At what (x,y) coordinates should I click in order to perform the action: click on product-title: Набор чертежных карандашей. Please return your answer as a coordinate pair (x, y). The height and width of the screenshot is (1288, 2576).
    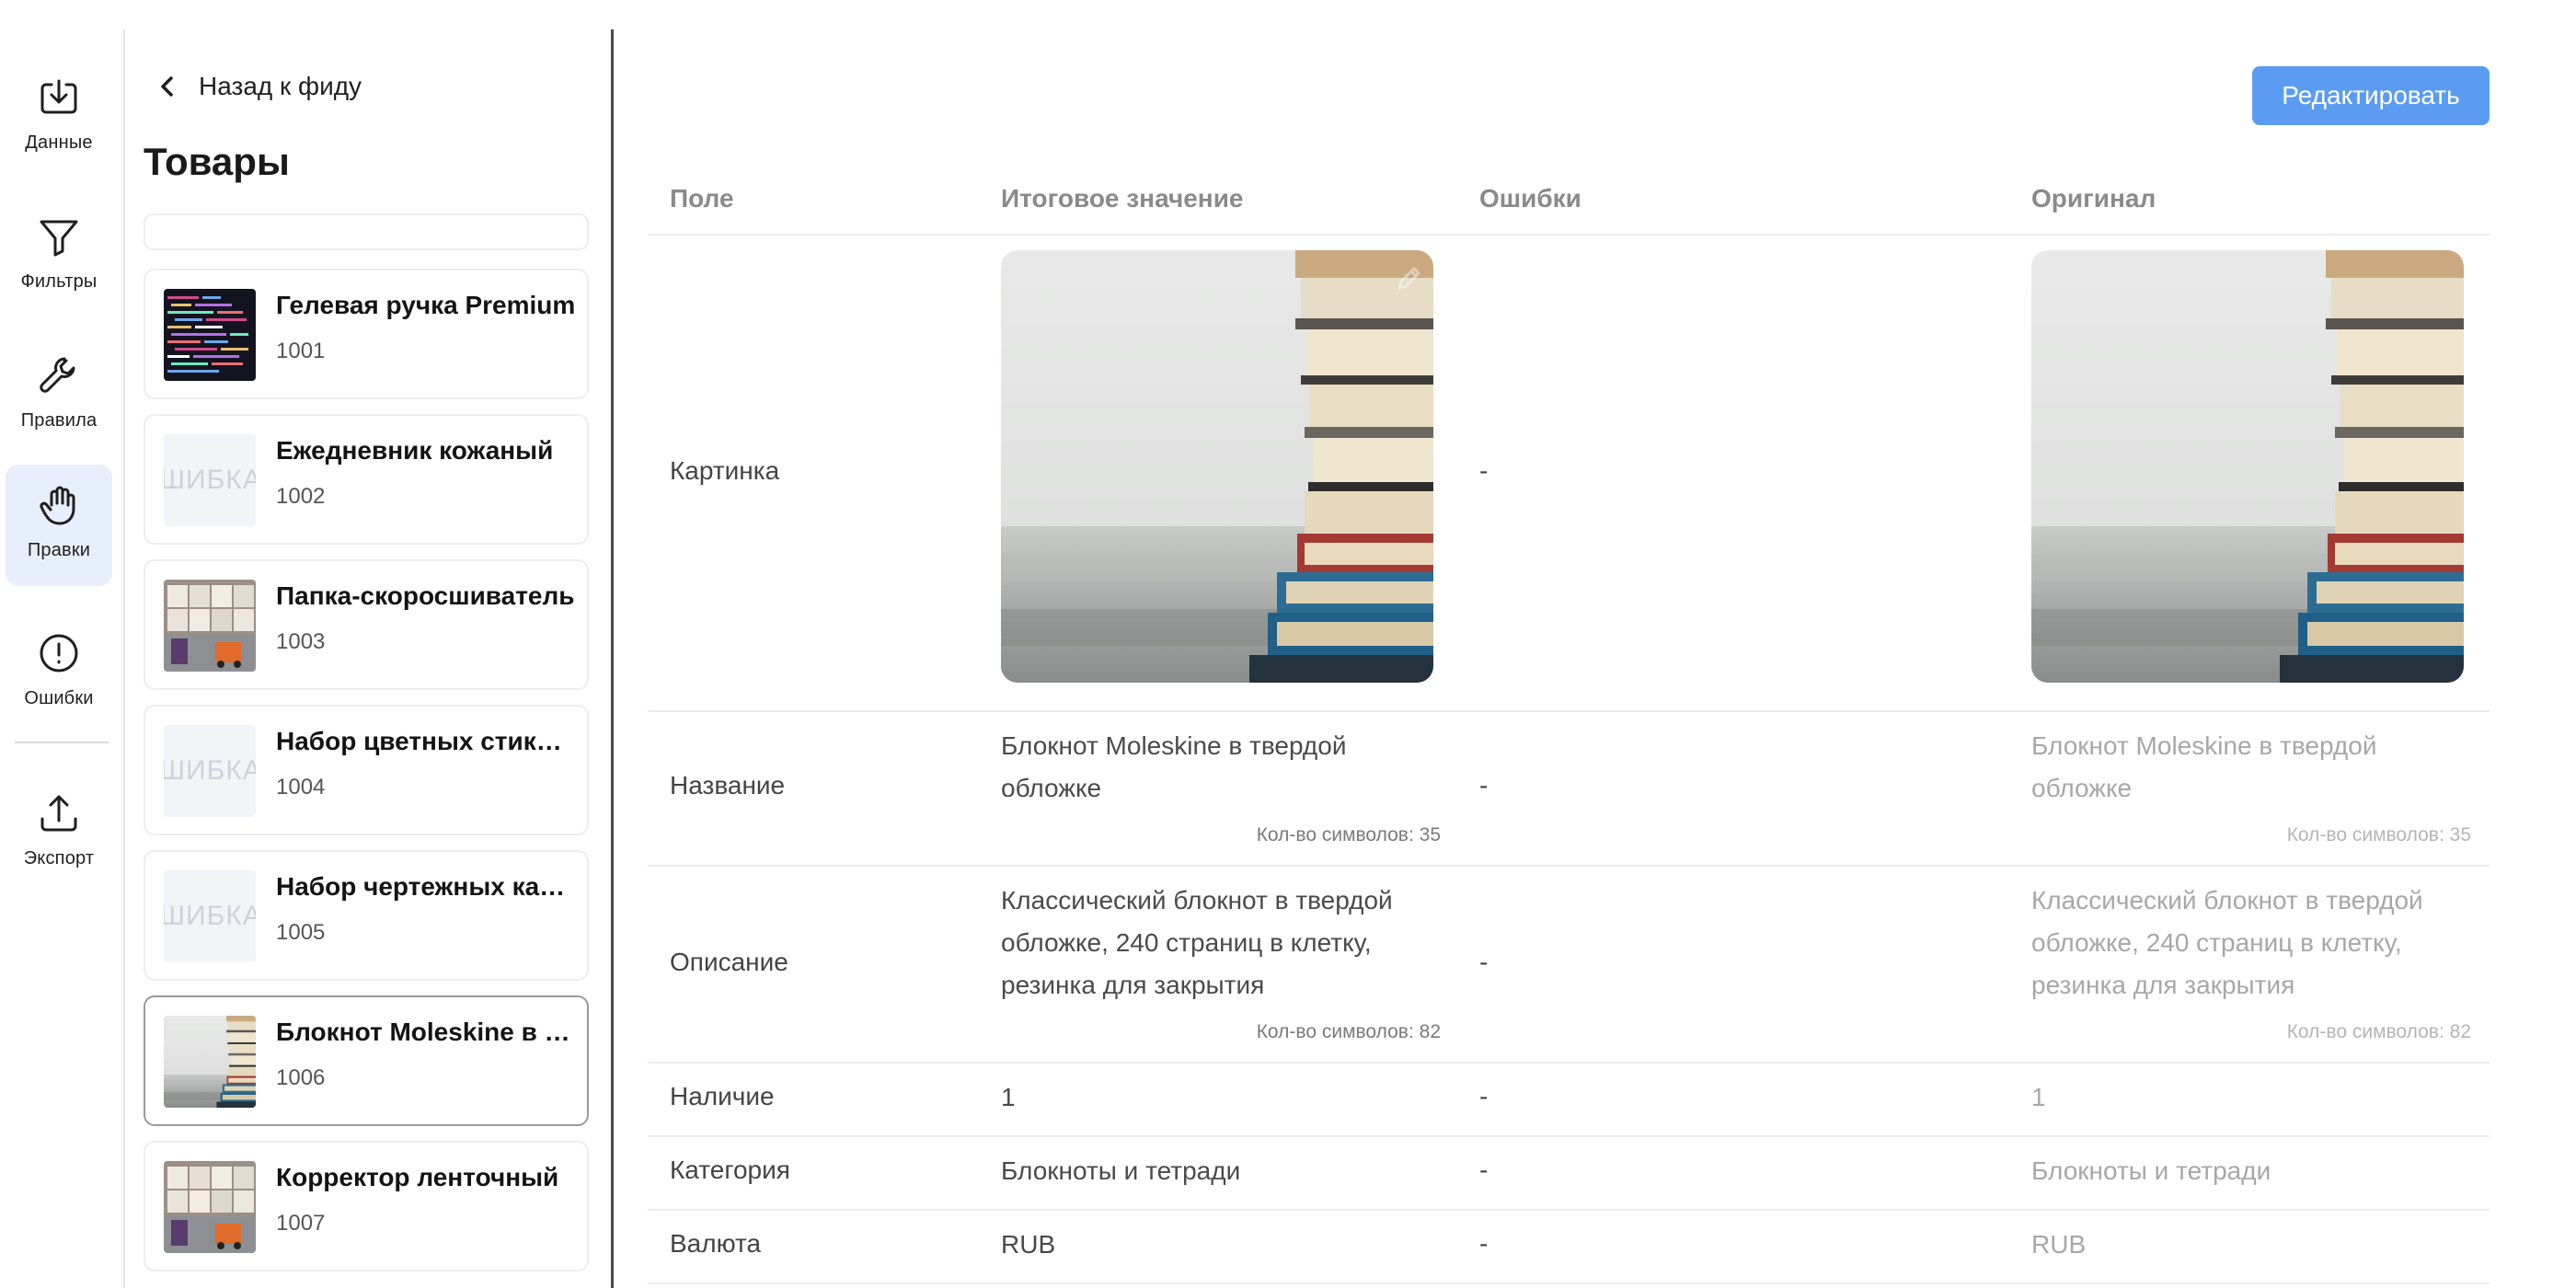
    Looking at the image, I should click on (426, 886).